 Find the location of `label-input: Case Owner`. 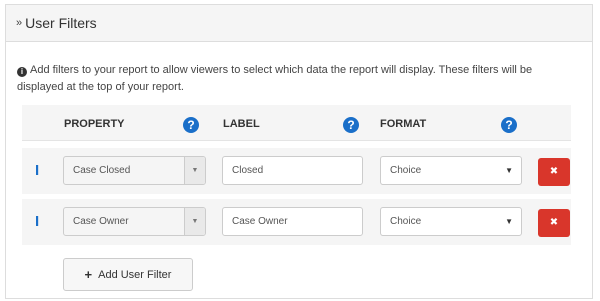

label-input: Case Owner is located at coordinates (292, 221).